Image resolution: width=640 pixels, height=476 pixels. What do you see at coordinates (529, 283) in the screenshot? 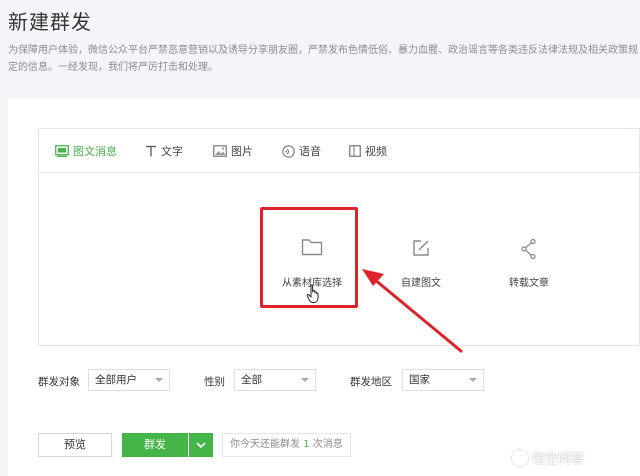
I see `choice-label: 转载文章` at bounding box center [529, 283].